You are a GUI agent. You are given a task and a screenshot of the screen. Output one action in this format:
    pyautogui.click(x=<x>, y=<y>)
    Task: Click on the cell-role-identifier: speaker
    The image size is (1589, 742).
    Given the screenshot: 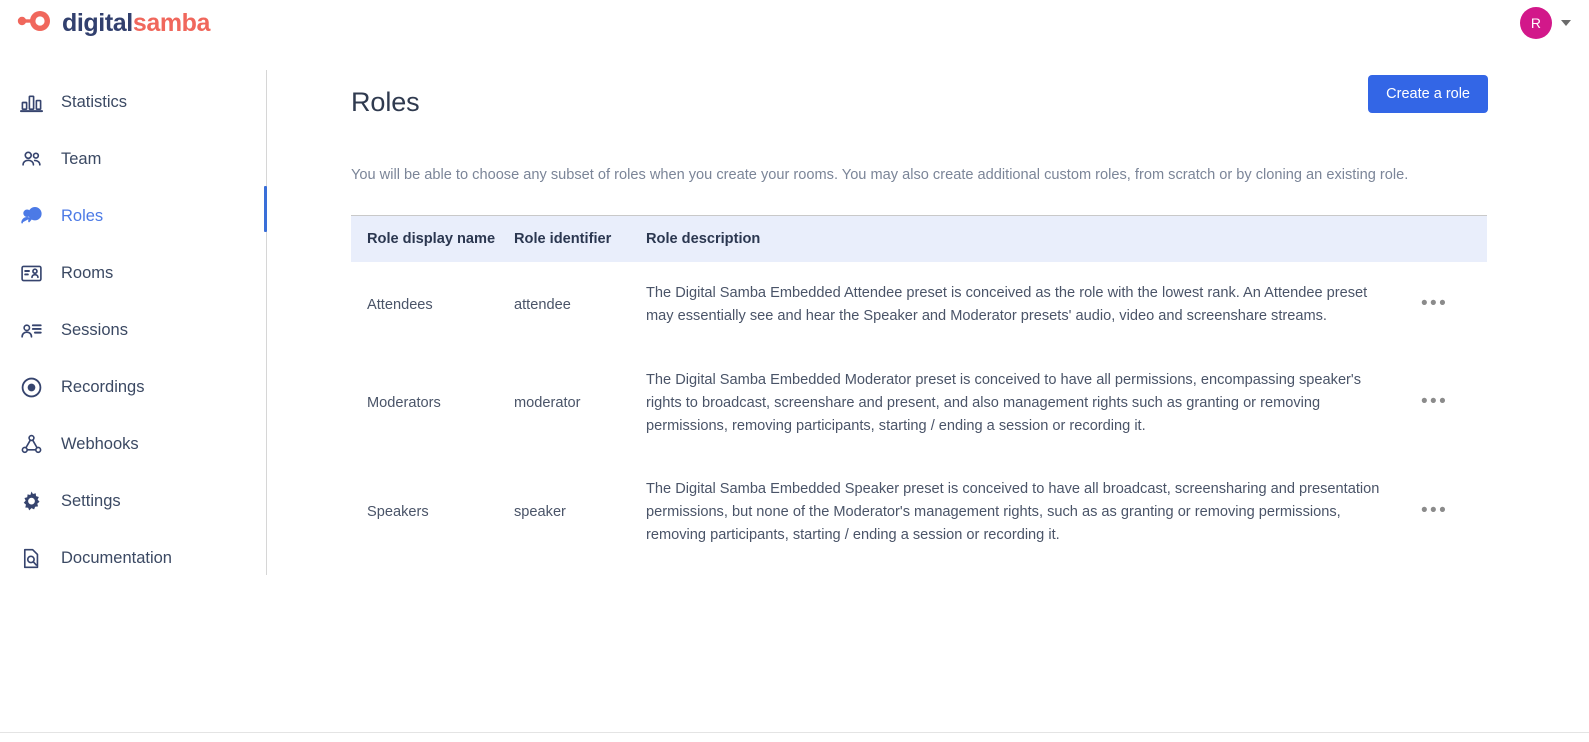 What is the action you would take?
    pyautogui.click(x=540, y=511)
    